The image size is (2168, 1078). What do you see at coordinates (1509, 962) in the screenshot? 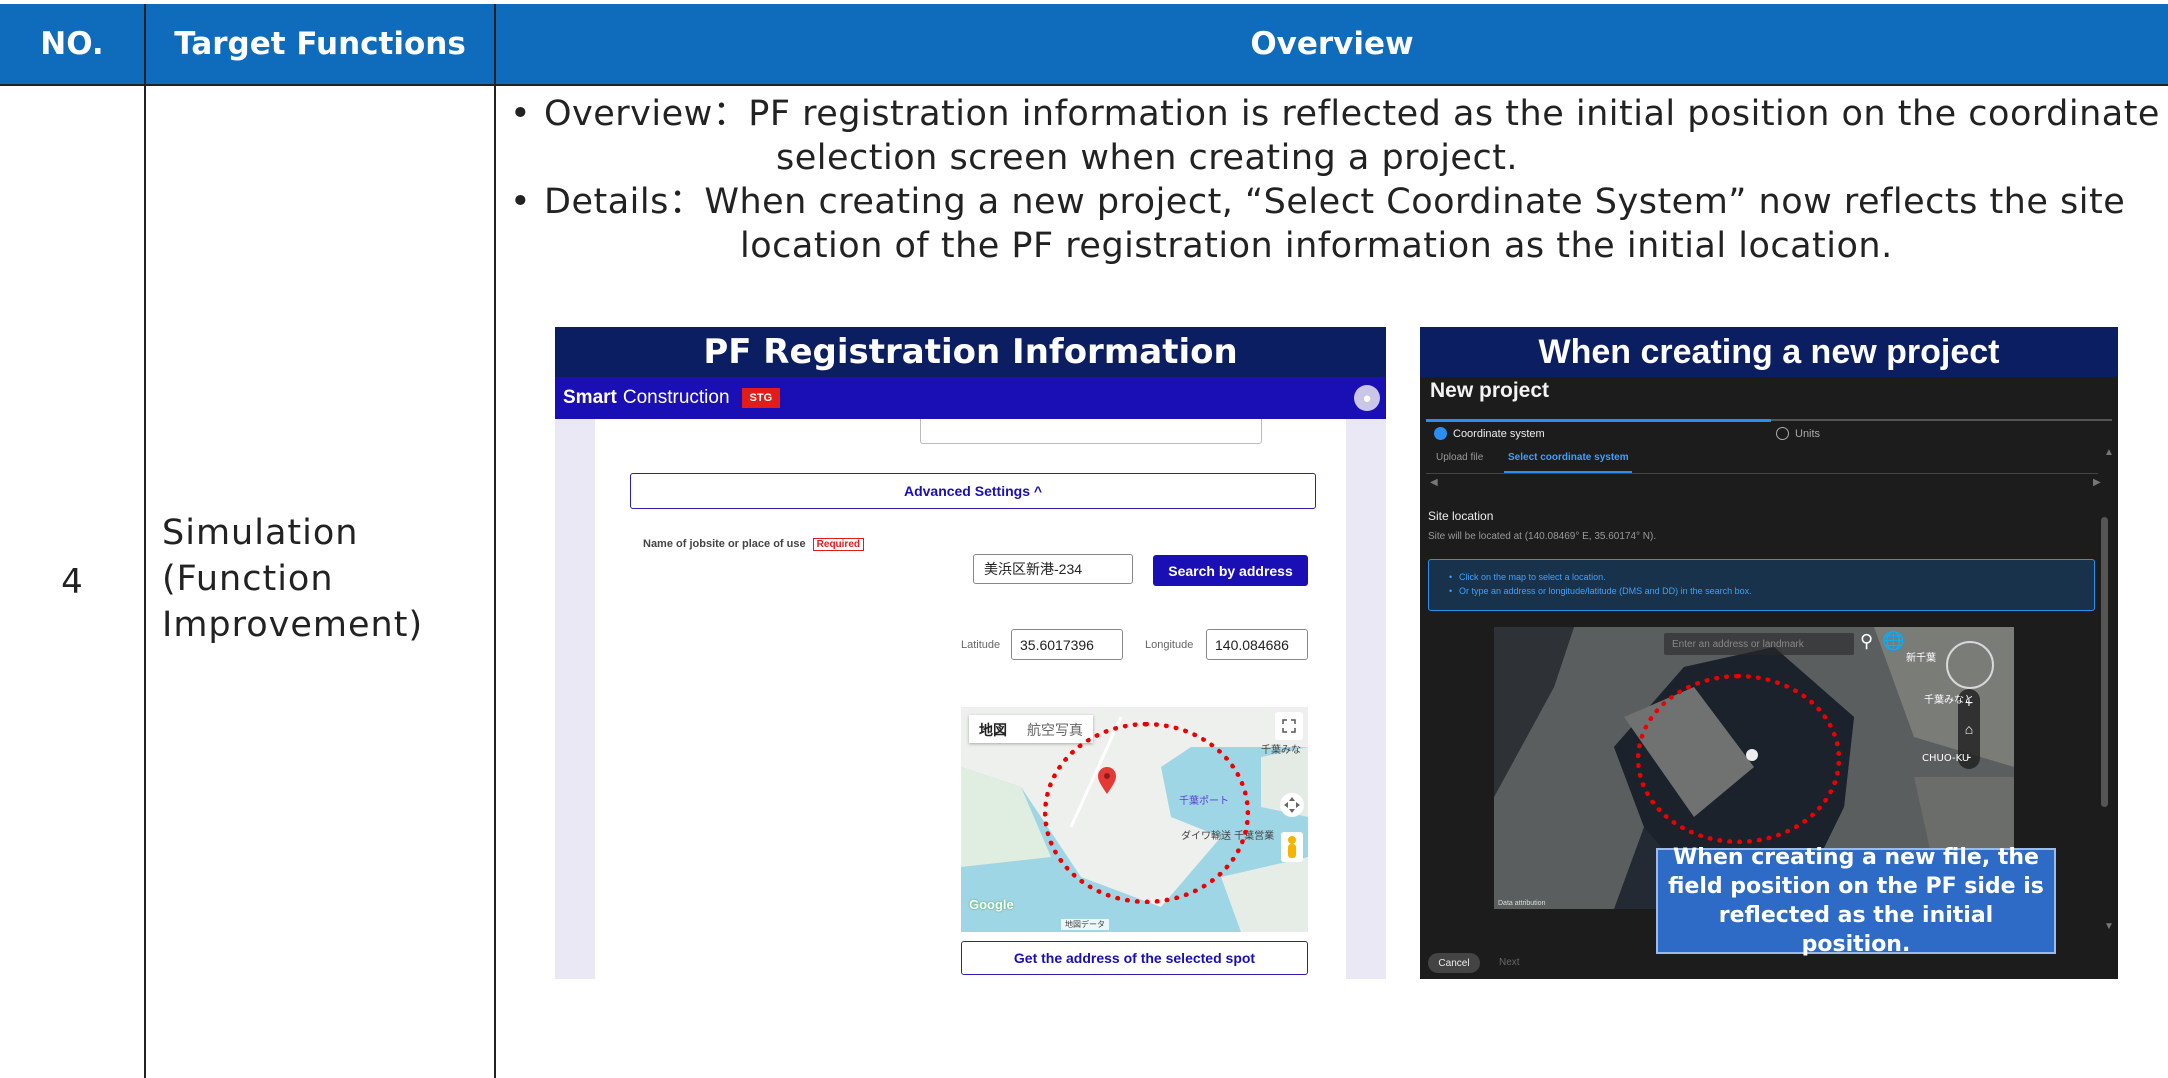
I see `next-button: Next` at bounding box center [1509, 962].